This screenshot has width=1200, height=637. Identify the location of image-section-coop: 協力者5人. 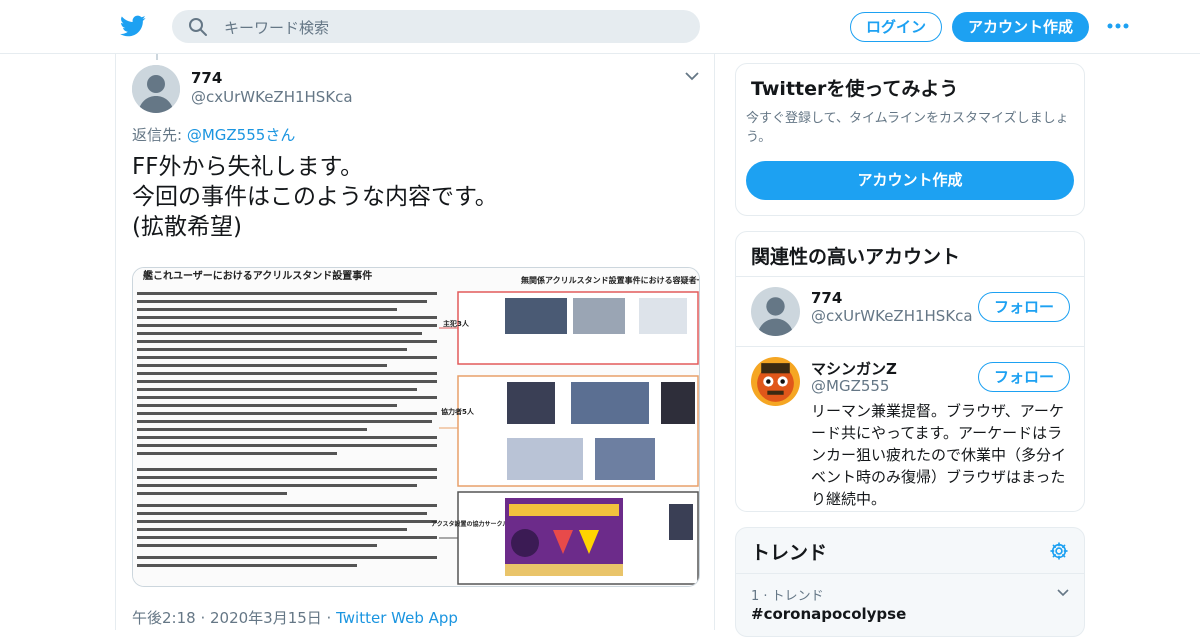
(458, 411).